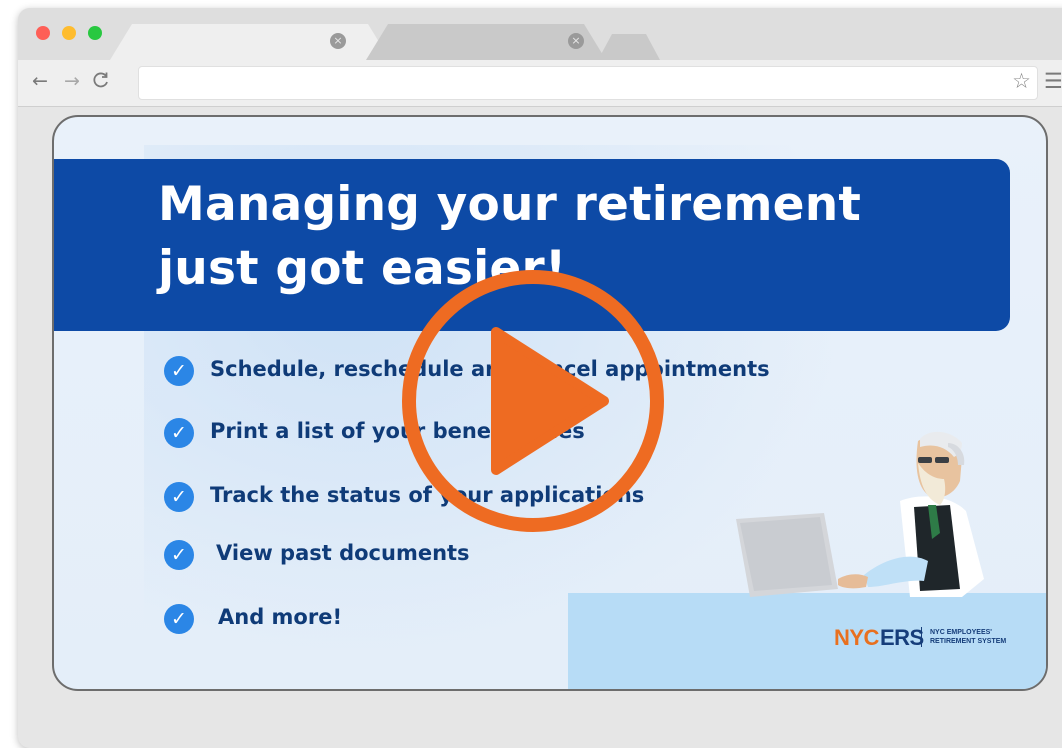 Image resolution: width=1062 pixels, height=748 pixels. What do you see at coordinates (343, 553) in the screenshot?
I see `feature-text: View past documents` at bounding box center [343, 553].